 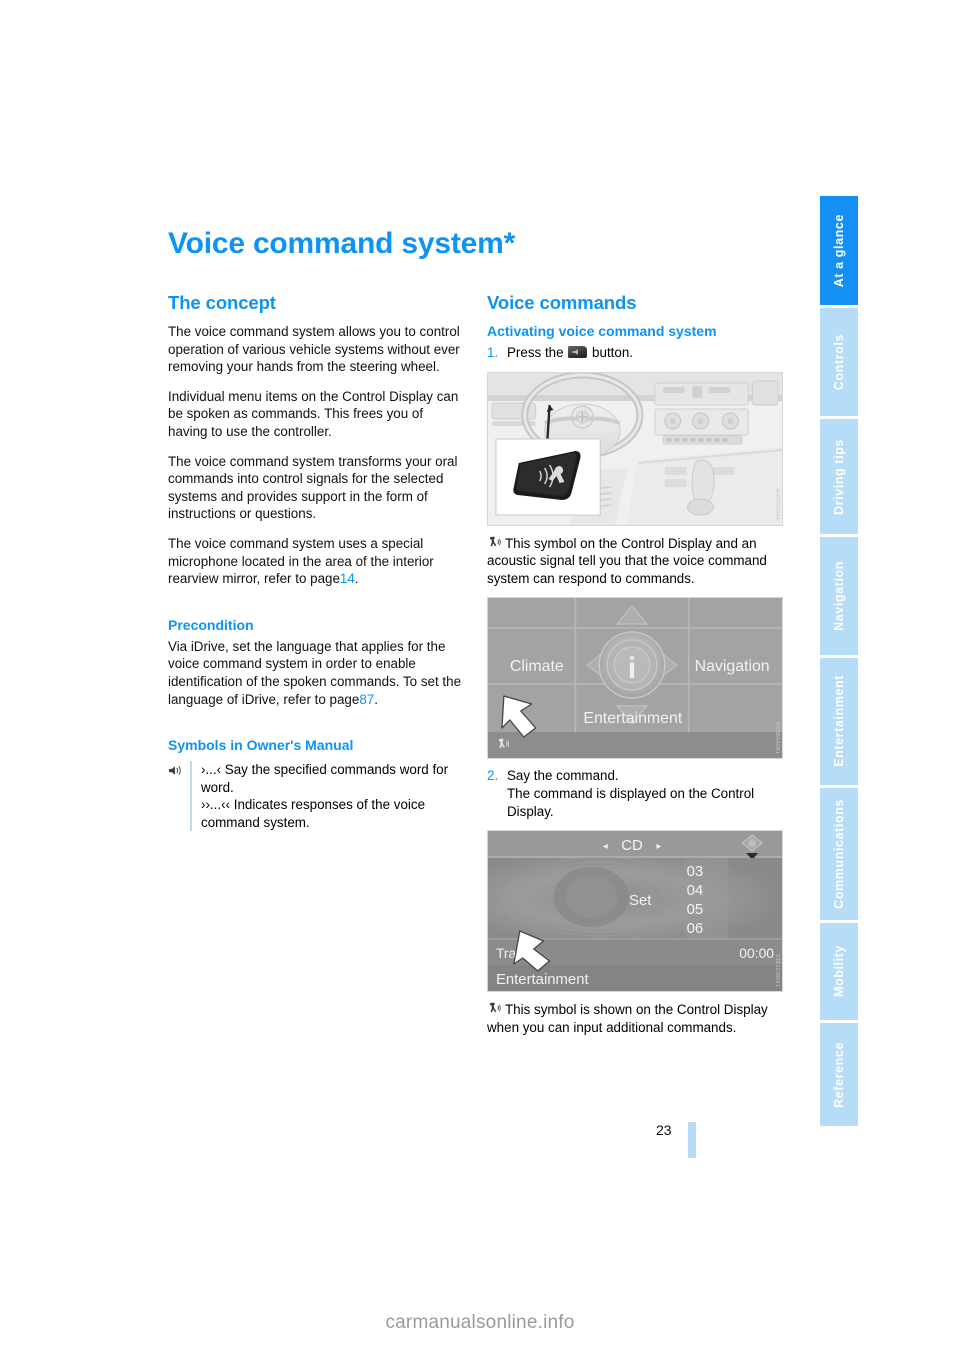 I want to click on sidebar-tab-reference: Reference, so click(x=839, y=1074).